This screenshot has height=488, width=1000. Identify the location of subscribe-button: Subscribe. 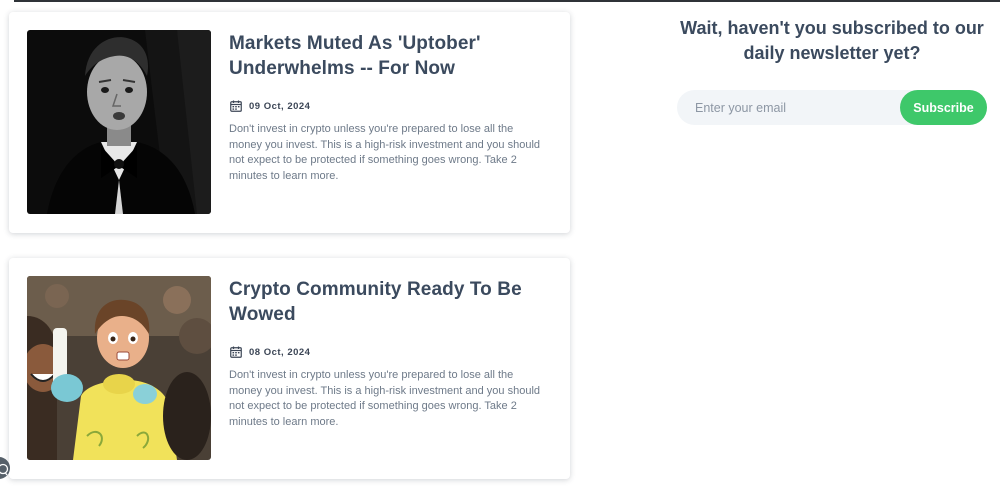
(943, 107).